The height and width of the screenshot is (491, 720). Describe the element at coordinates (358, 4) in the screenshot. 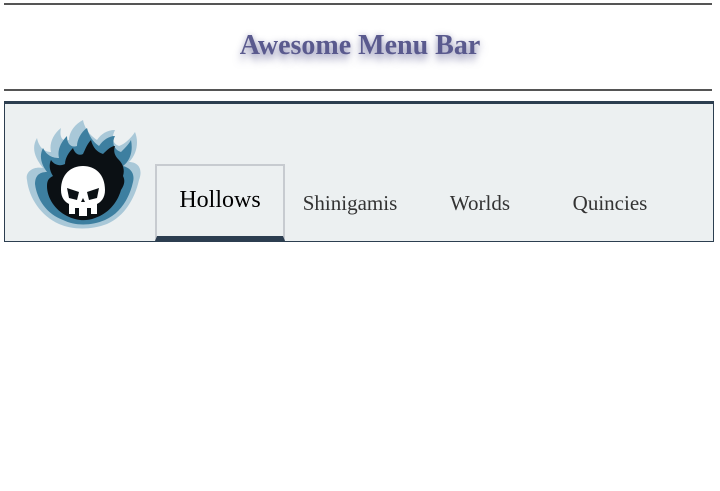

I see `top-divider` at that location.